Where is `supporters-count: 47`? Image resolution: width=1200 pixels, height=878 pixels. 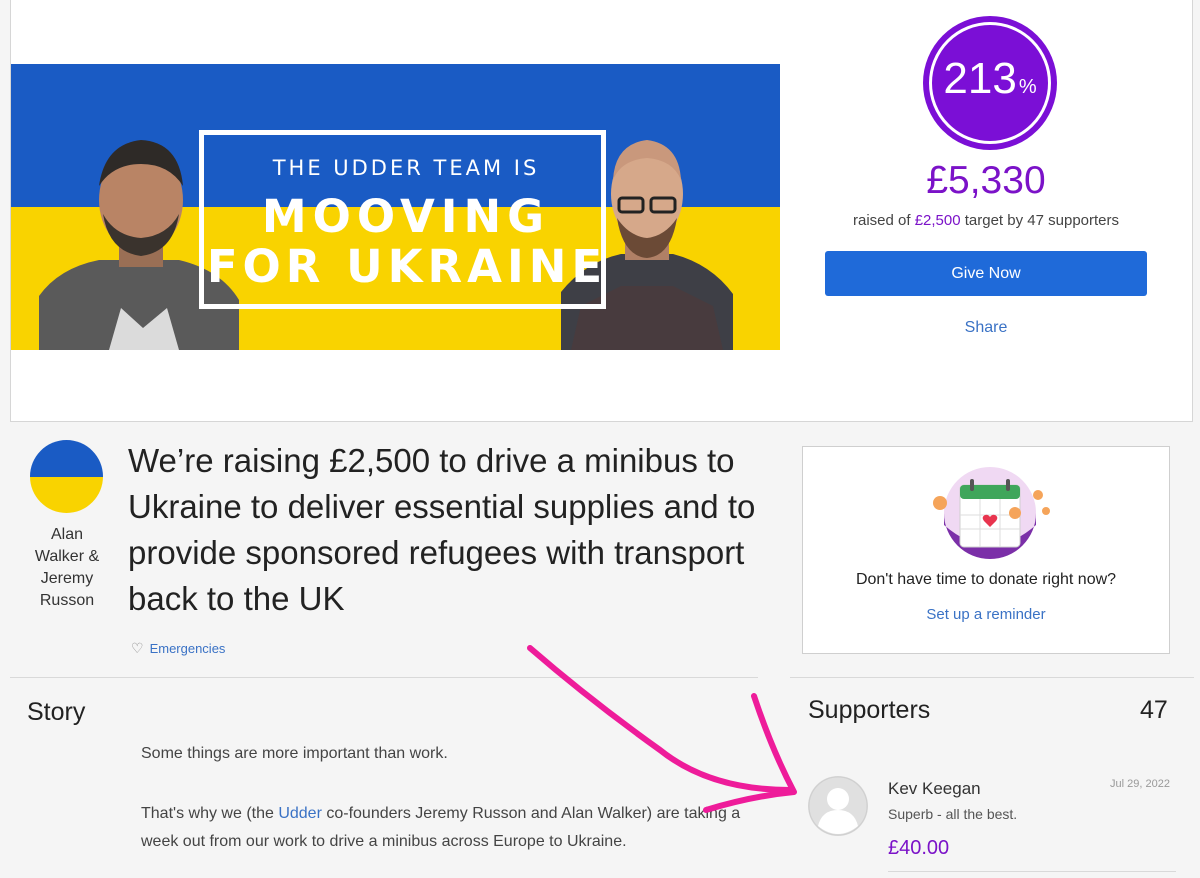
supporters-count: 47 is located at coordinates (1154, 710).